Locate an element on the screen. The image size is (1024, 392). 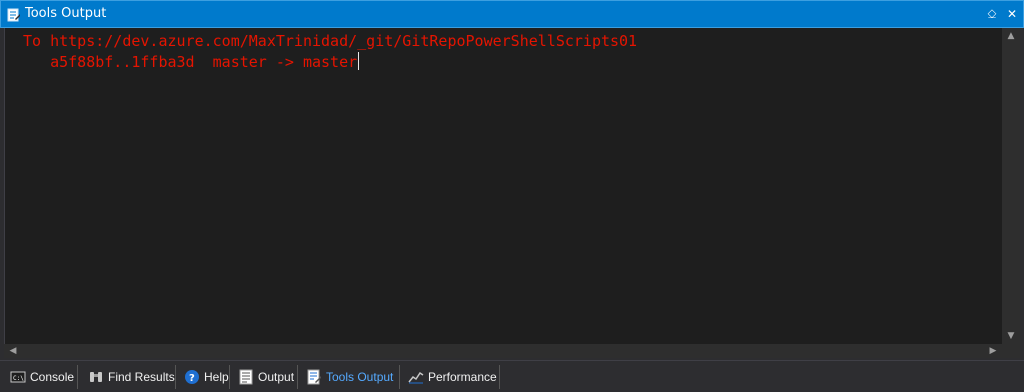
tab-label: Help is located at coordinates (216, 377).